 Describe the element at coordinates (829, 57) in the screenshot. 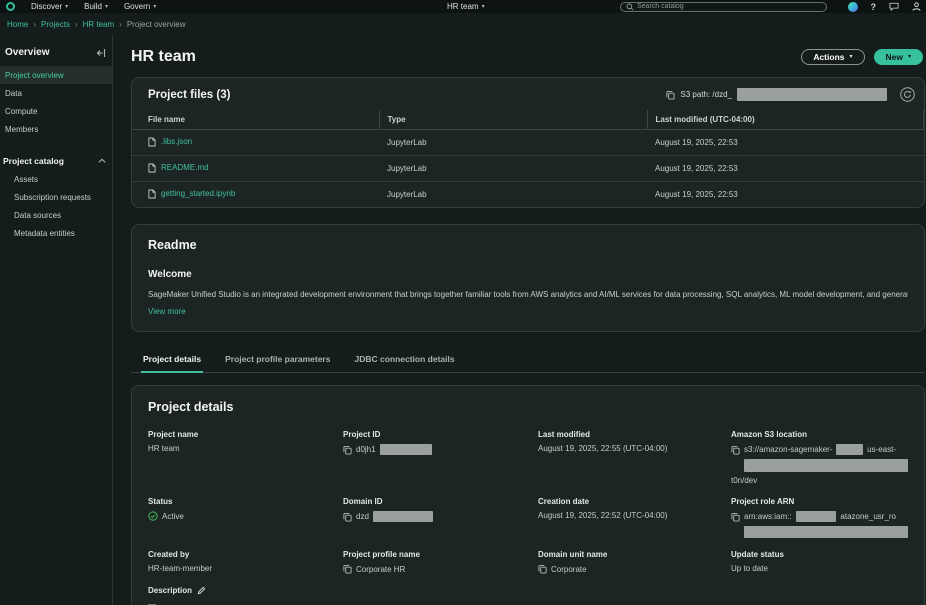

I see `actions-button-label: Actions` at that location.